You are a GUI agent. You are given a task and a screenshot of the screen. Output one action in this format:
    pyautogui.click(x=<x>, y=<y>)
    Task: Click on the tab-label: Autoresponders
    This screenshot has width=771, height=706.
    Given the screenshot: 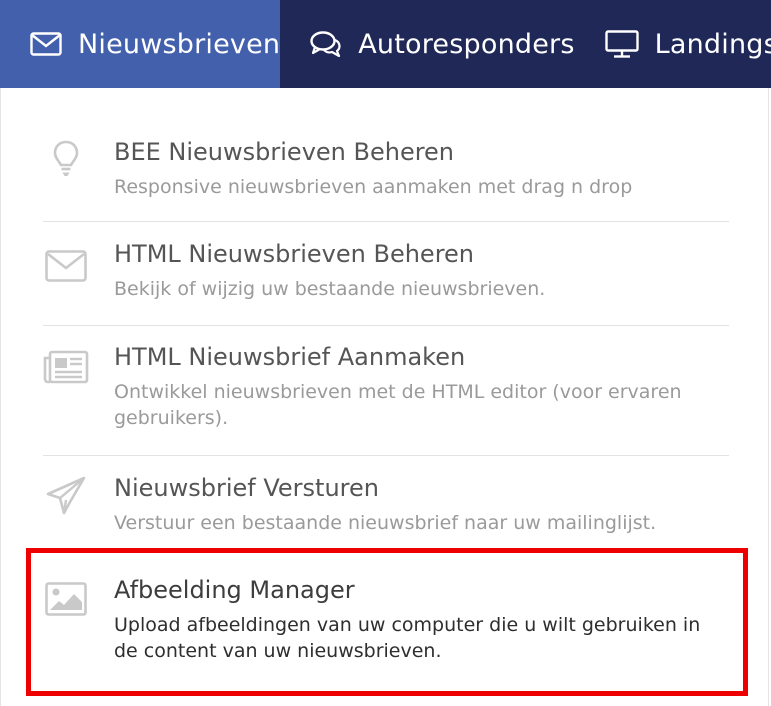 What is the action you would take?
    pyautogui.click(x=466, y=44)
    